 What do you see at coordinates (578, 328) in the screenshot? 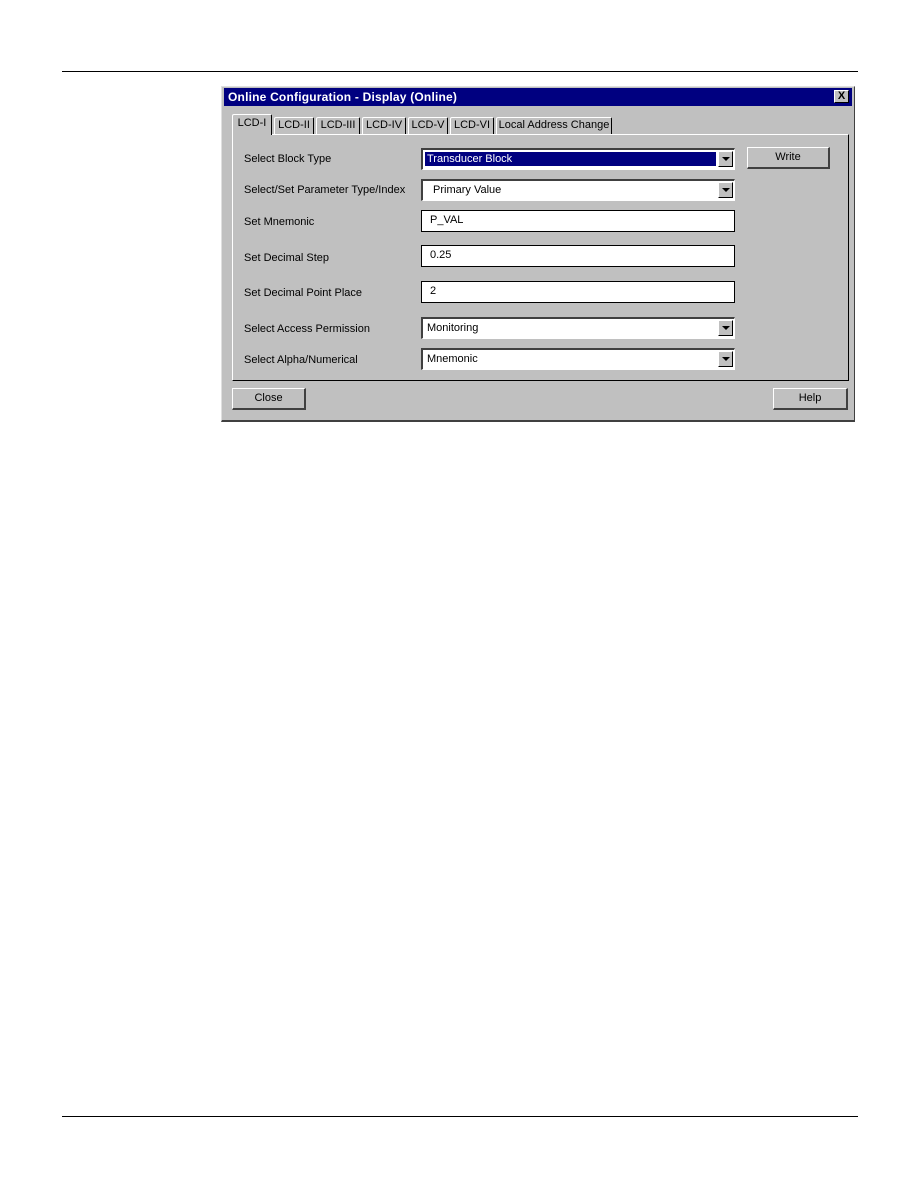
I see `access-permission-select: Monitoring` at bounding box center [578, 328].